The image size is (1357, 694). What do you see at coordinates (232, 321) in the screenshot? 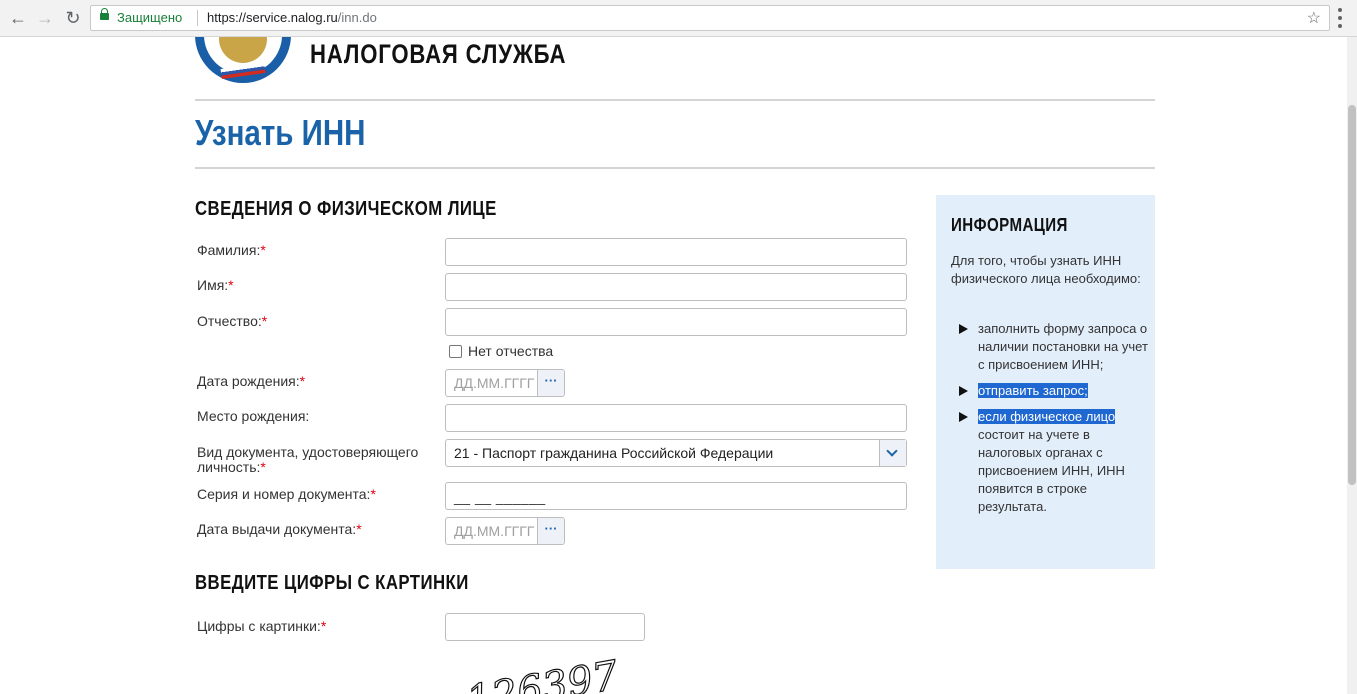
I see `patronymic-label: Отчество:*` at bounding box center [232, 321].